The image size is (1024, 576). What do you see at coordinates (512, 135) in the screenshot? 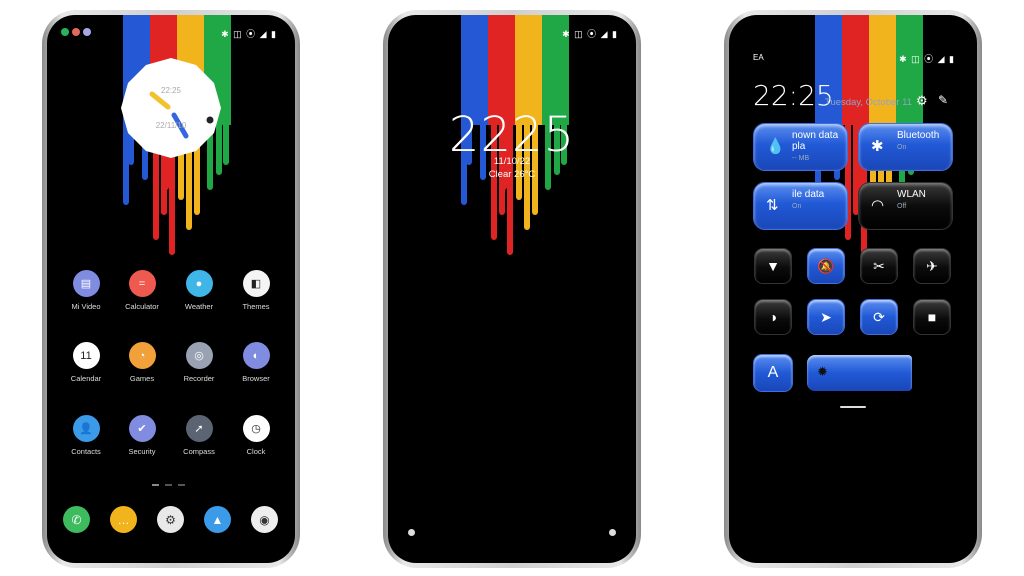
I see `lock-time: 2225` at bounding box center [512, 135].